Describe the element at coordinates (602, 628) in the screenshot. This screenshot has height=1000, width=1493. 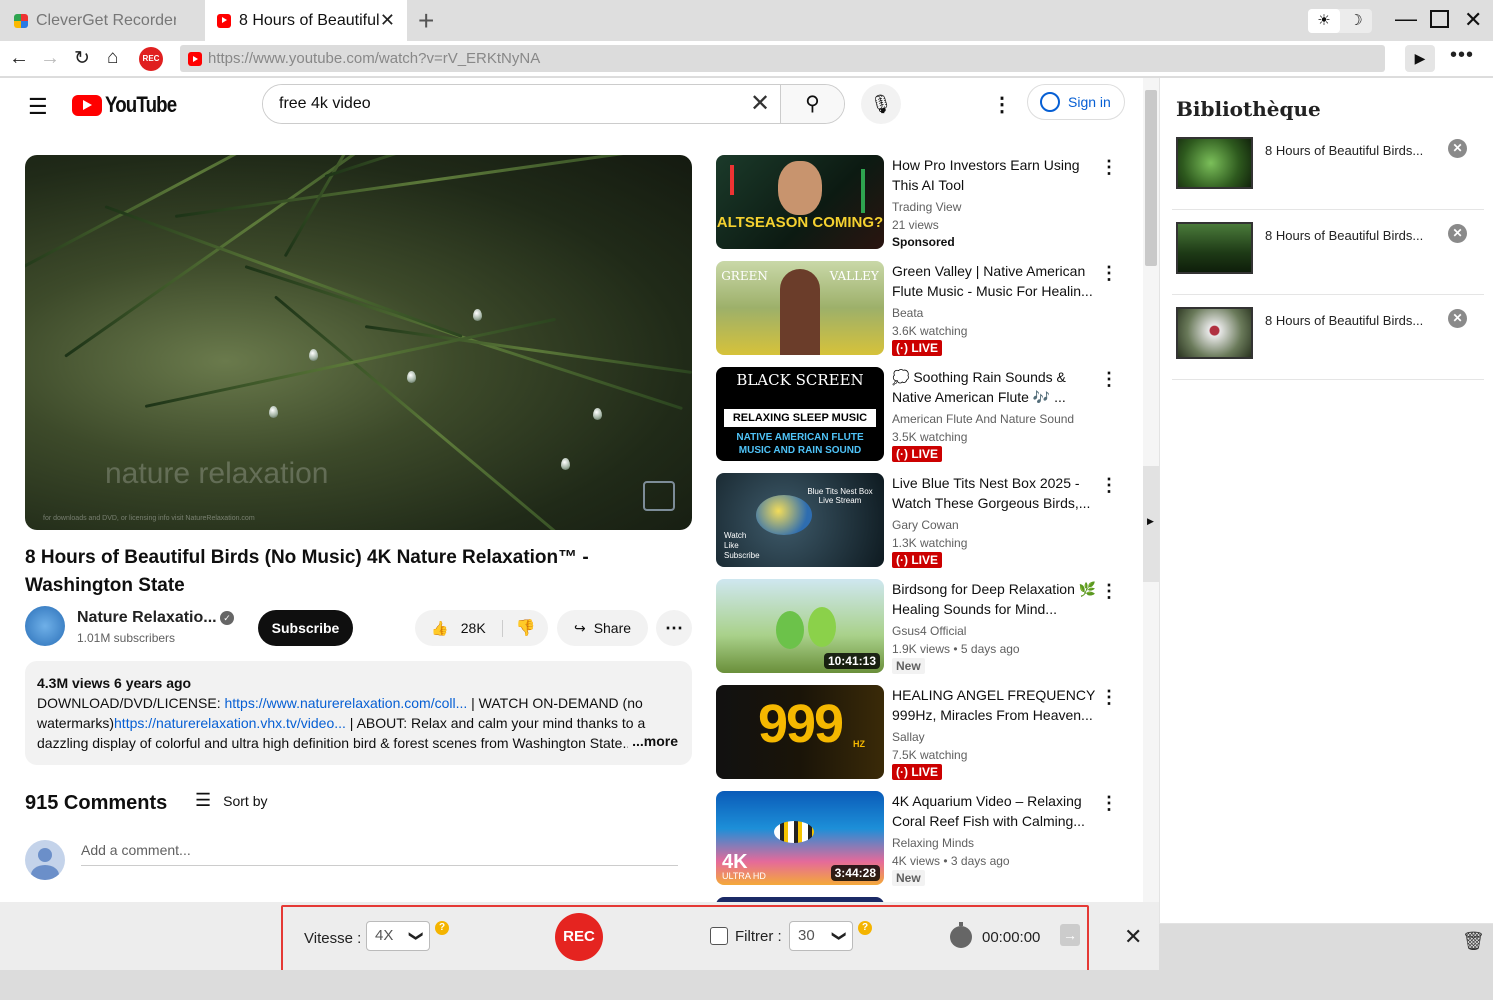
I see `share-button: ↪ Share` at that location.